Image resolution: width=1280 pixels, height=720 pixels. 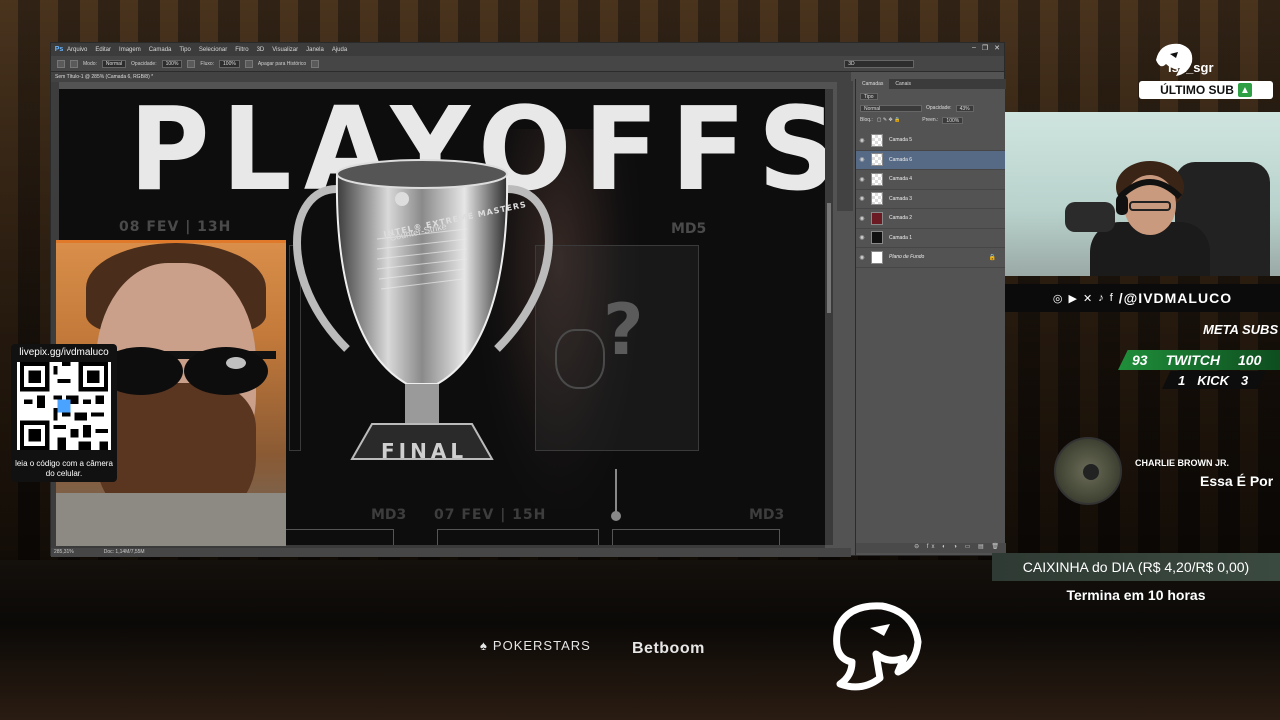 I want to click on qr-url: livepix.gg/ivdmaluco, so click(x=64, y=352).